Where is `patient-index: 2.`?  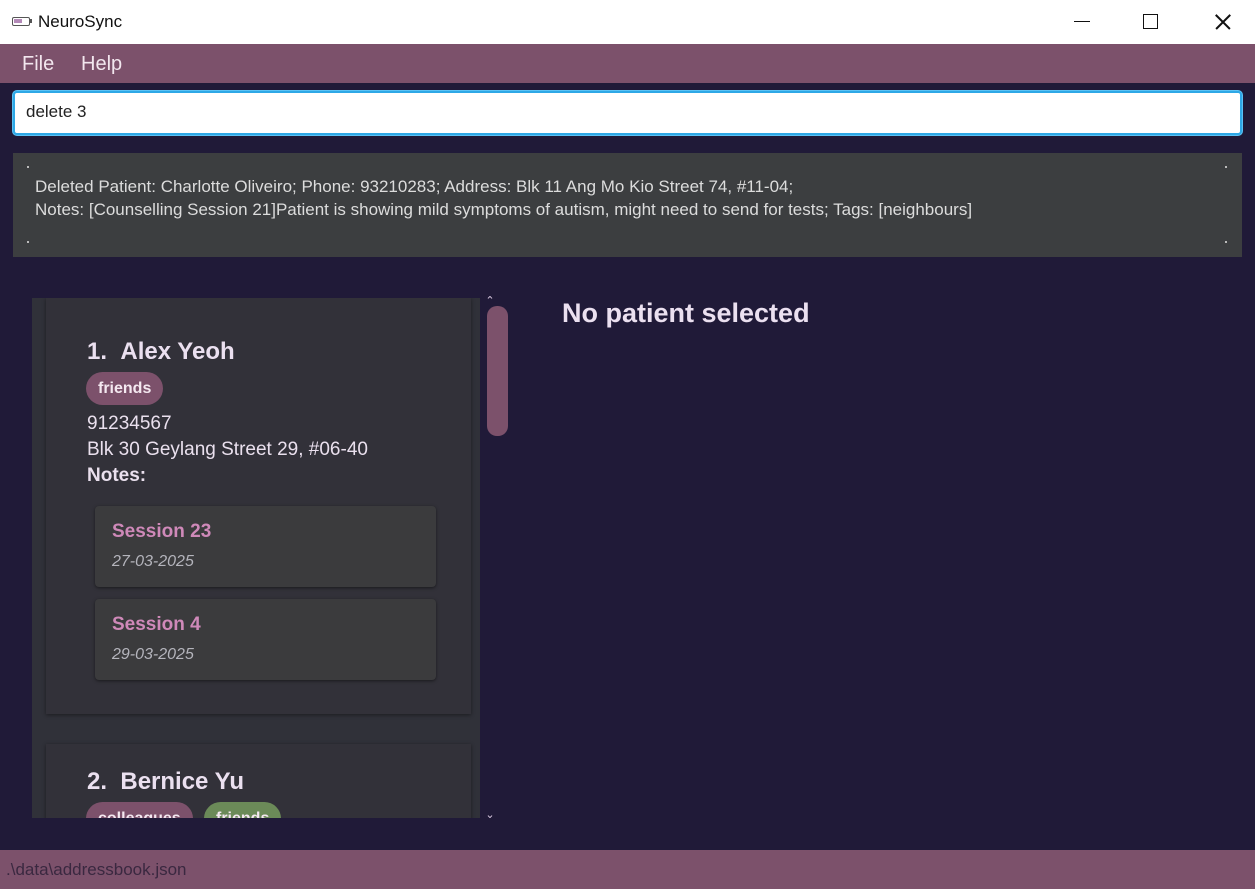
patient-index: 2. is located at coordinates (97, 781).